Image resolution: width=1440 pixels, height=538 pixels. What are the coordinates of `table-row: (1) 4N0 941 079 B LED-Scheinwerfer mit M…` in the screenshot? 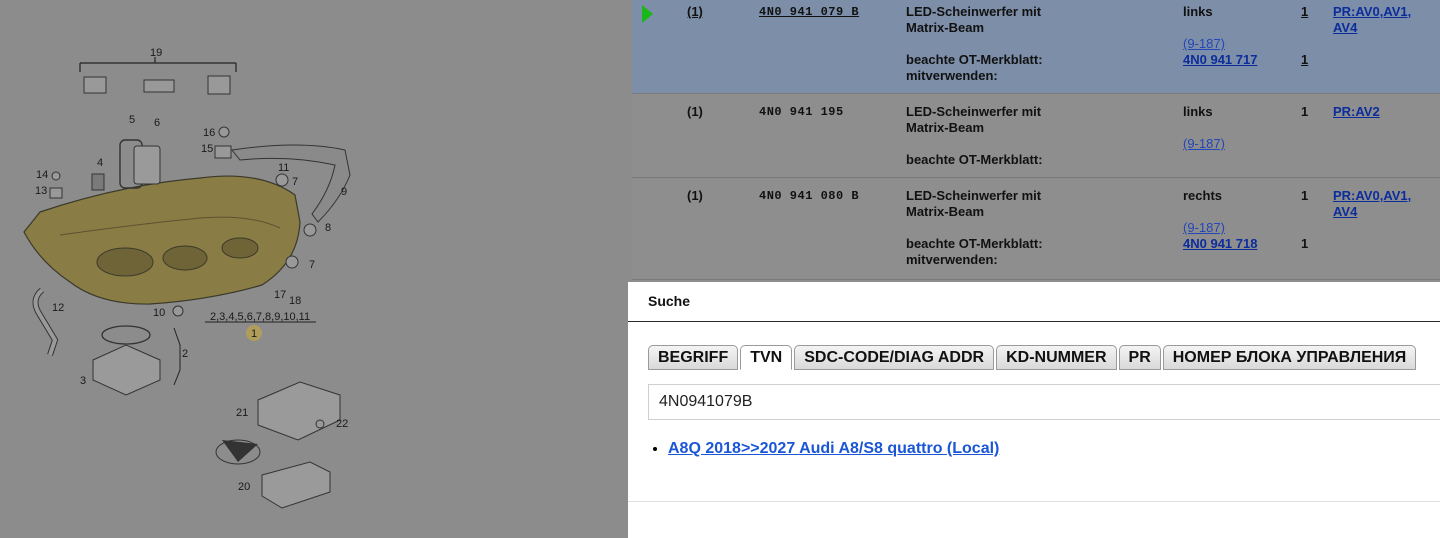 It's located at (1036, 47).